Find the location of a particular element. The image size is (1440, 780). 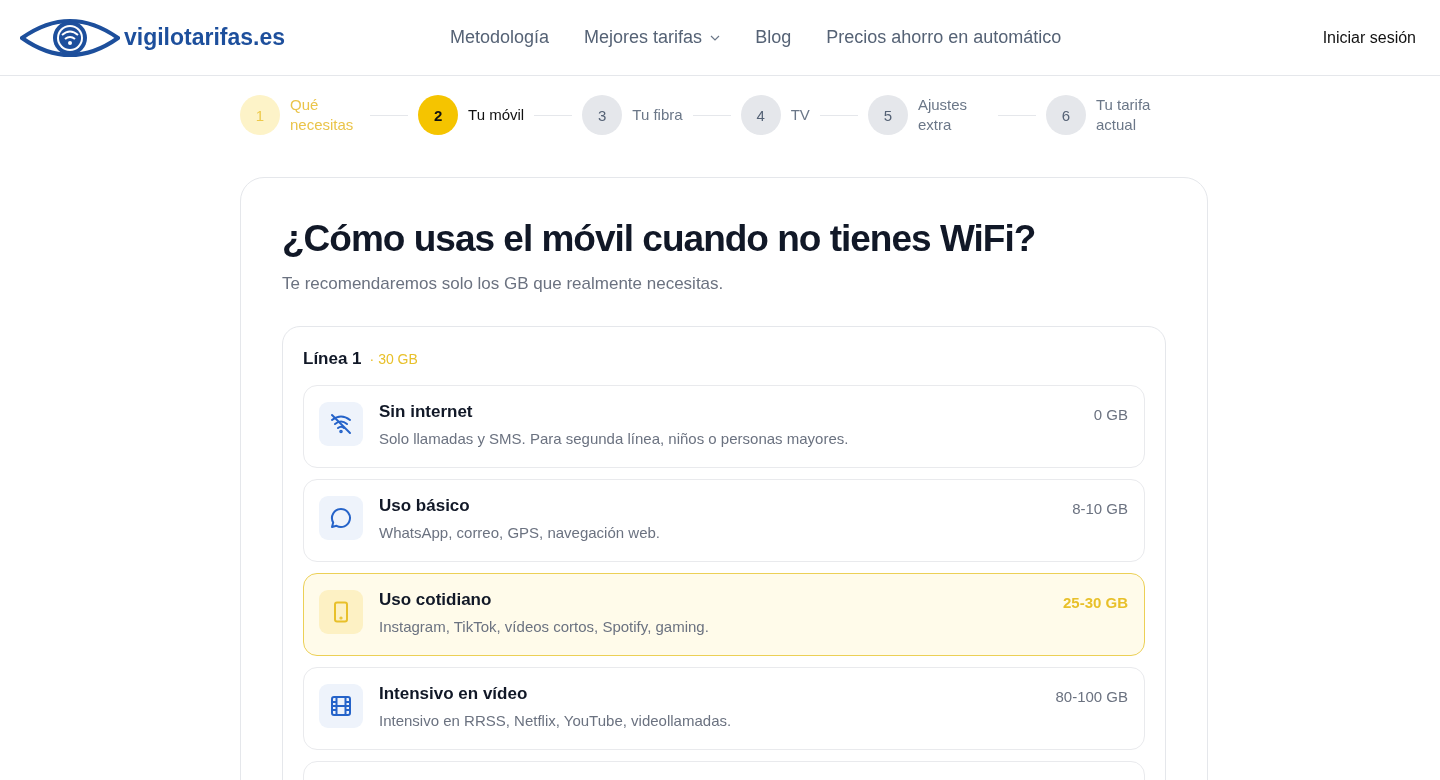

nav-link: Precios ahorro en automático is located at coordinates (944, 37).